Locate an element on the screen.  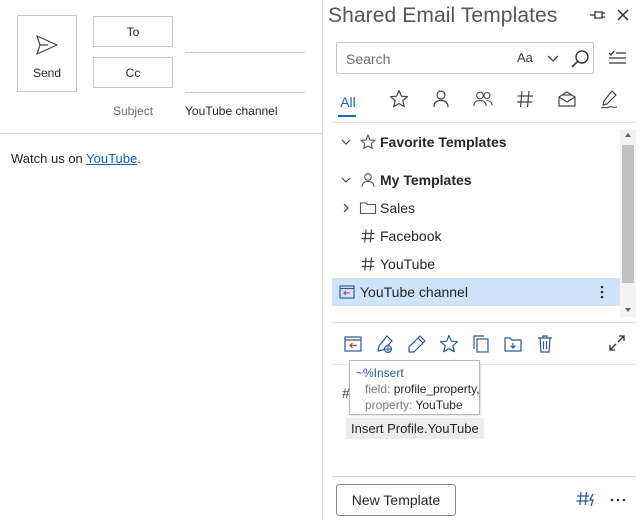
insert-link-icon is located at coordinates (385, 344).